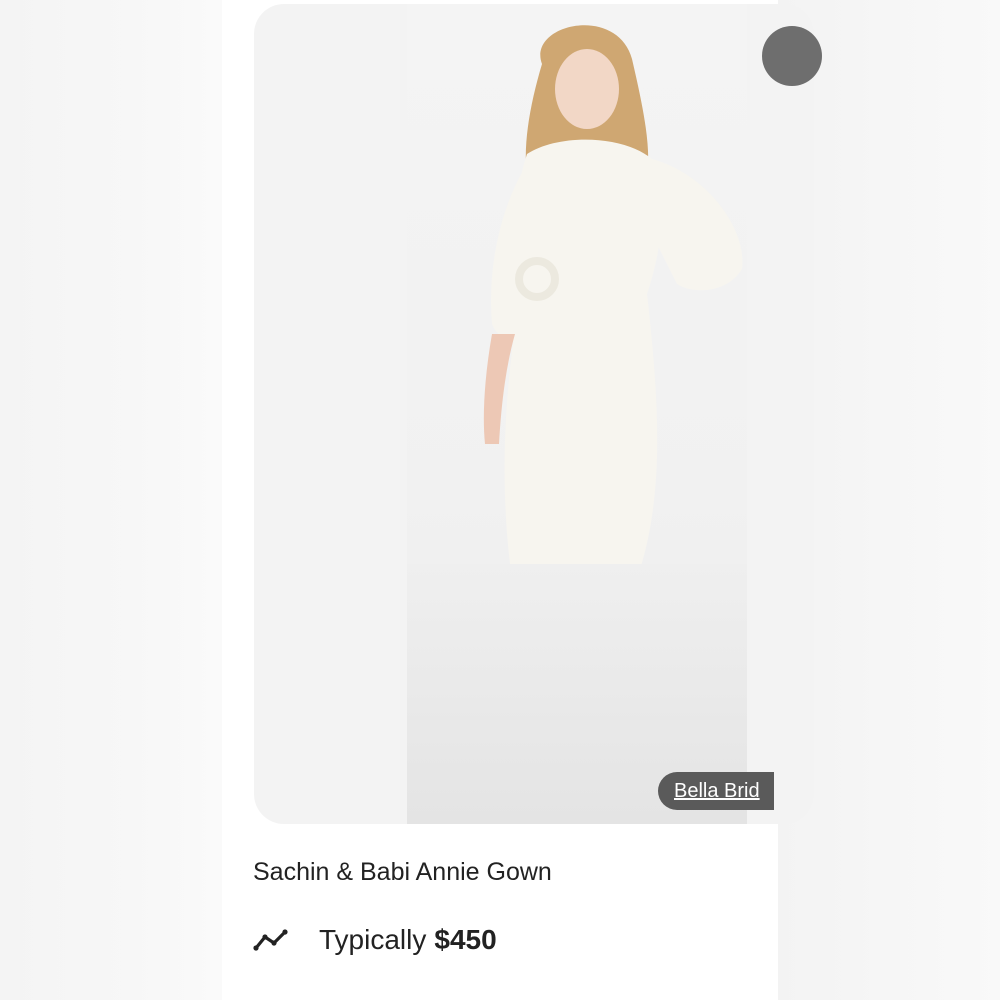  Describe the element at coordinates (716, 791) in the screenshot. I see `seller-link: Bella Brid` at that location.